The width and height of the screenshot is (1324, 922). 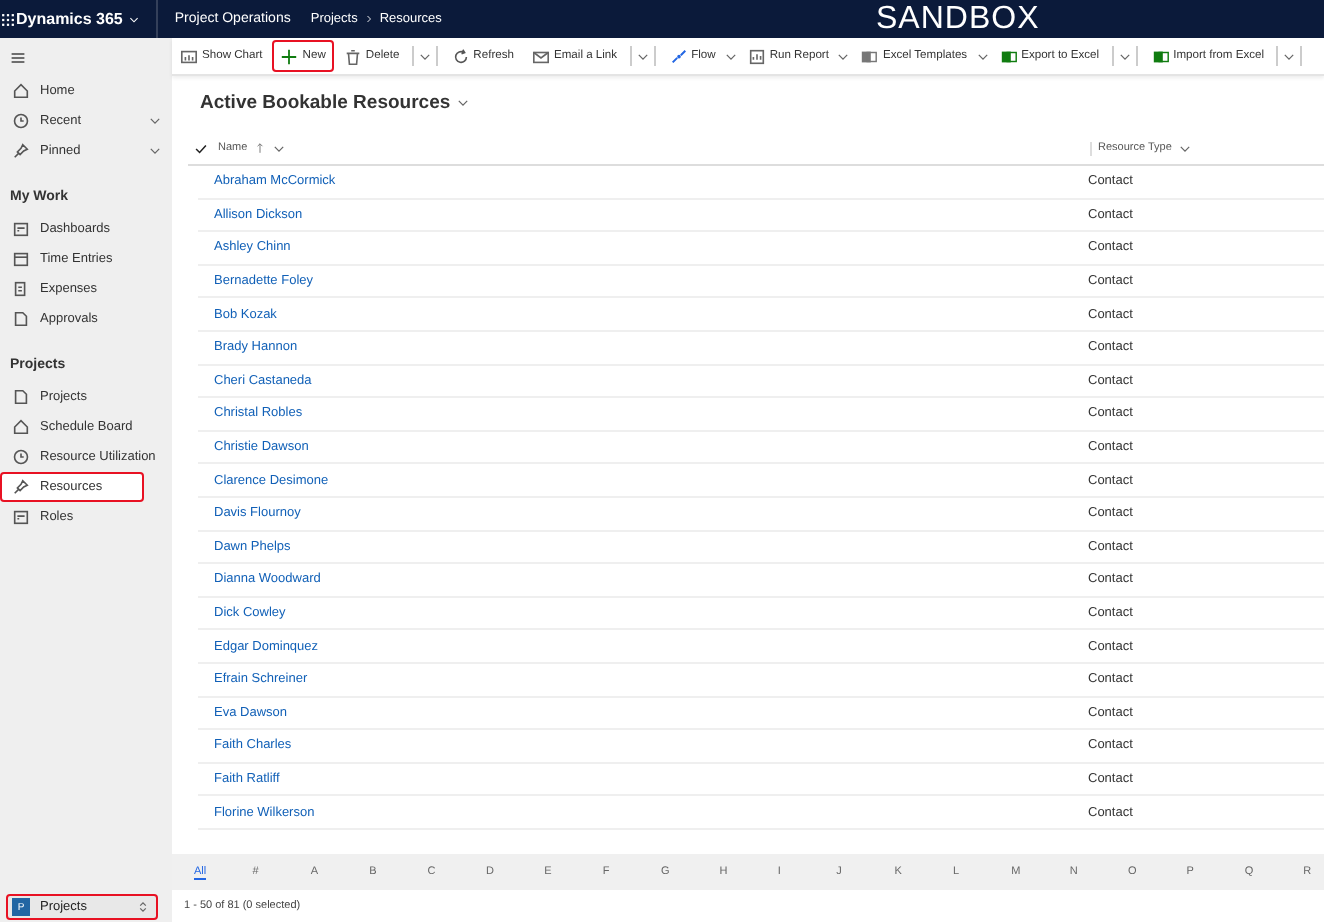 What do you see at coordinates (368, 19) in the screenshot?
I see `chevron-right-icon` at bounding box center [368, 19].